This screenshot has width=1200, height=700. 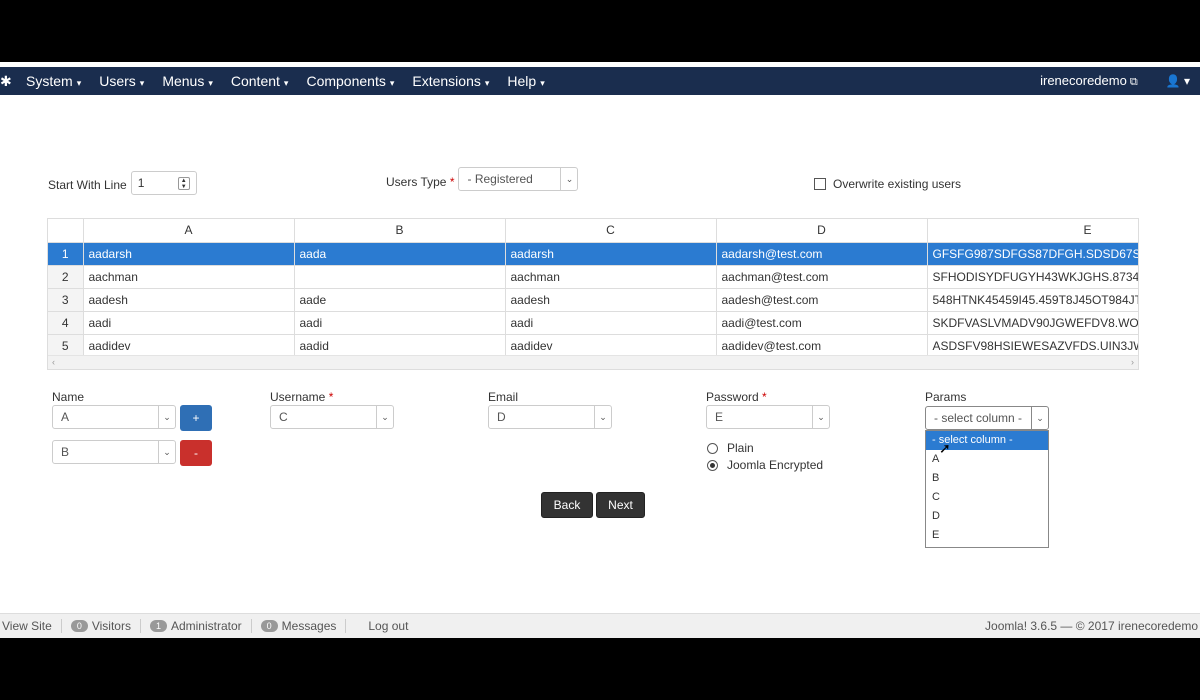 What do you see at coordinates (1089, 81) in the screenshot?
I see `site-link: irenecoredemo ⧉` at bounding box center [1089, 81].